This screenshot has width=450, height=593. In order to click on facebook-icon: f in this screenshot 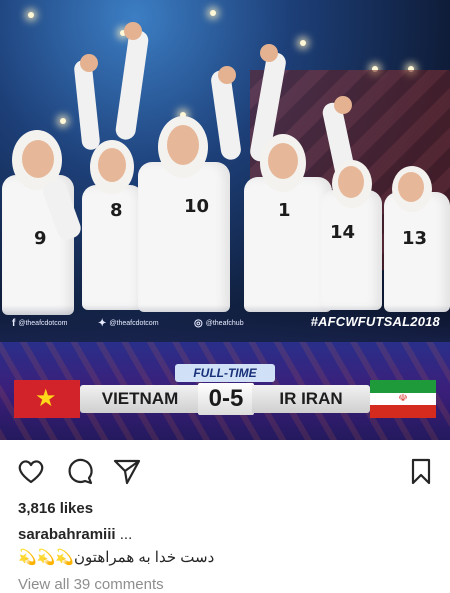, I will do `click(14, 323)`.